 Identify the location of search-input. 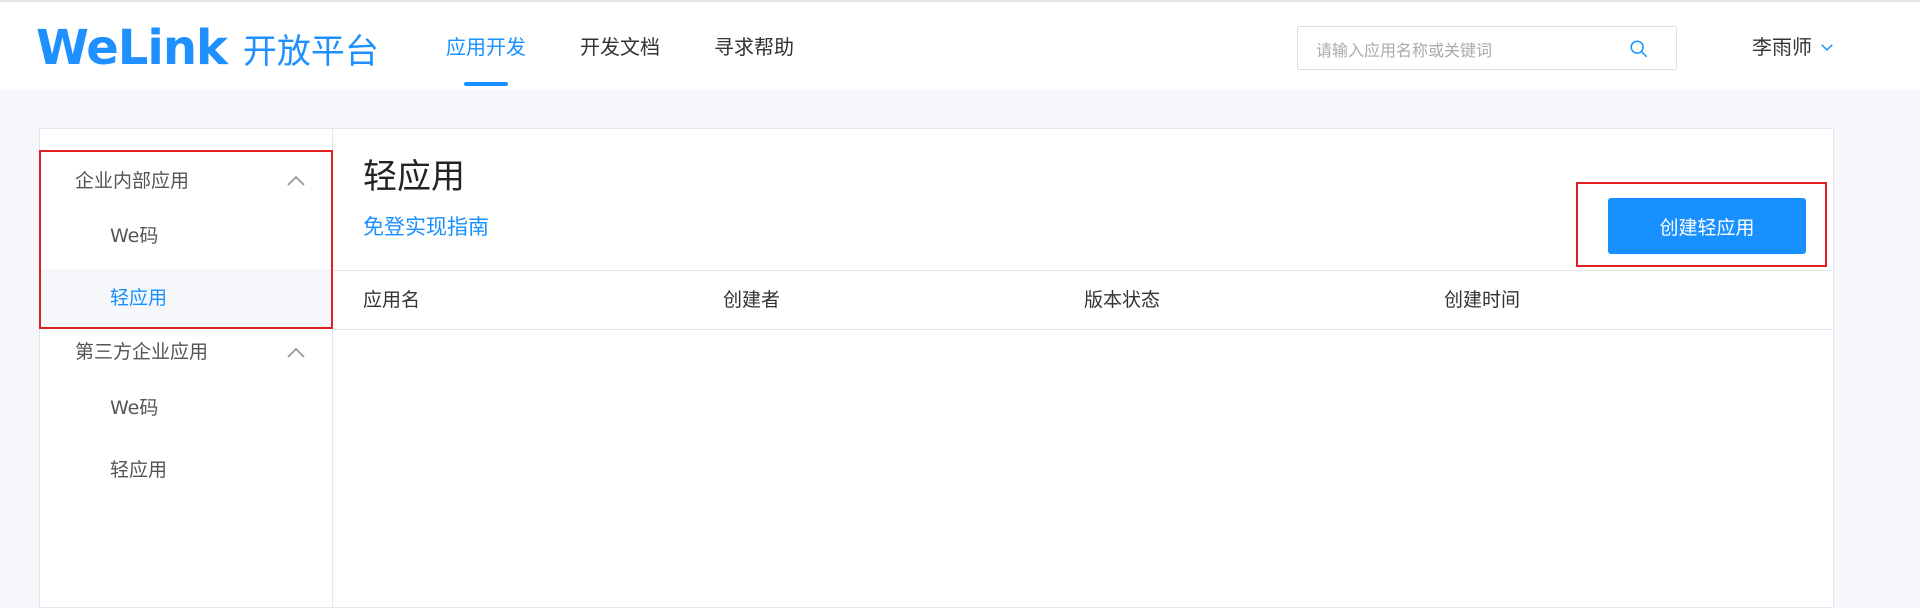
(1466, 50).